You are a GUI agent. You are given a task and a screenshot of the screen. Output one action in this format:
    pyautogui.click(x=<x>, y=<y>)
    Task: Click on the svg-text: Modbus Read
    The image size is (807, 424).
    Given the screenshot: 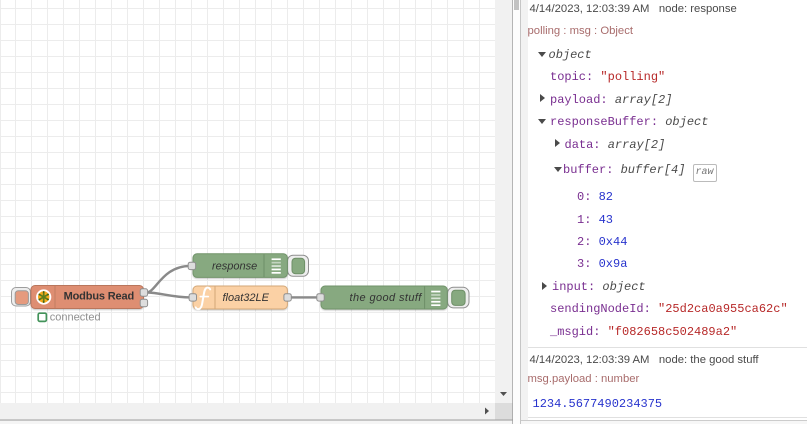 What is the action you would take?
    pyautogui.click(x=99, y=297)
    